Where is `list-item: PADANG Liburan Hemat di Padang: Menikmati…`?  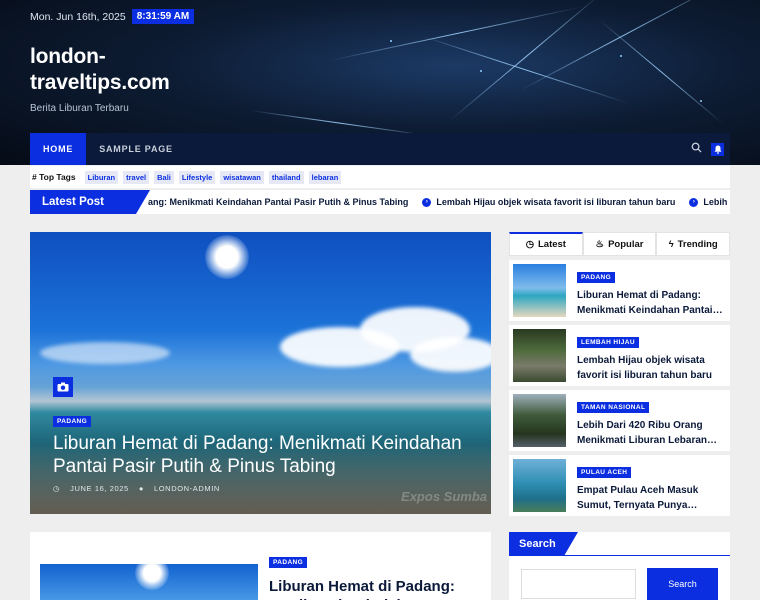 list-item: PADANG Liburan Hemat di Padang: Menikmati… is located at coordinates (619, 290).